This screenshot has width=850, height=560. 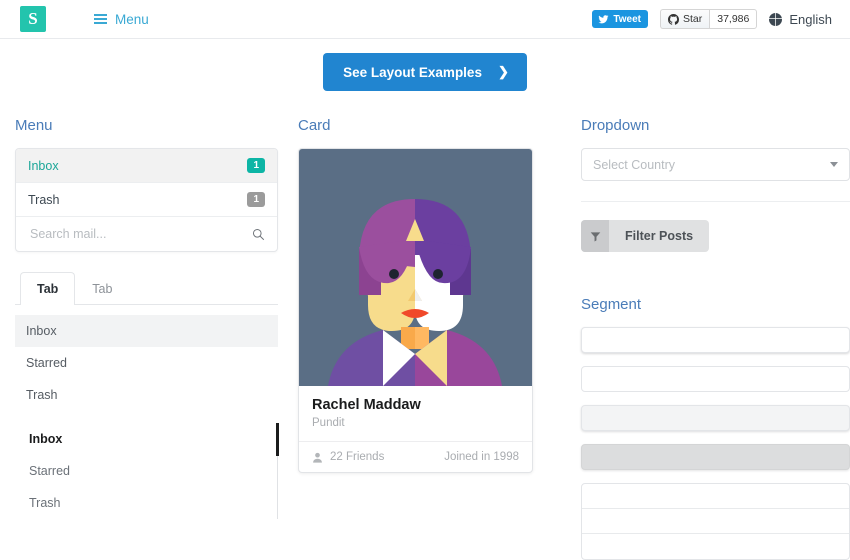 I want to click on rail-item-starred: Starred, so click(x=145, y=471).